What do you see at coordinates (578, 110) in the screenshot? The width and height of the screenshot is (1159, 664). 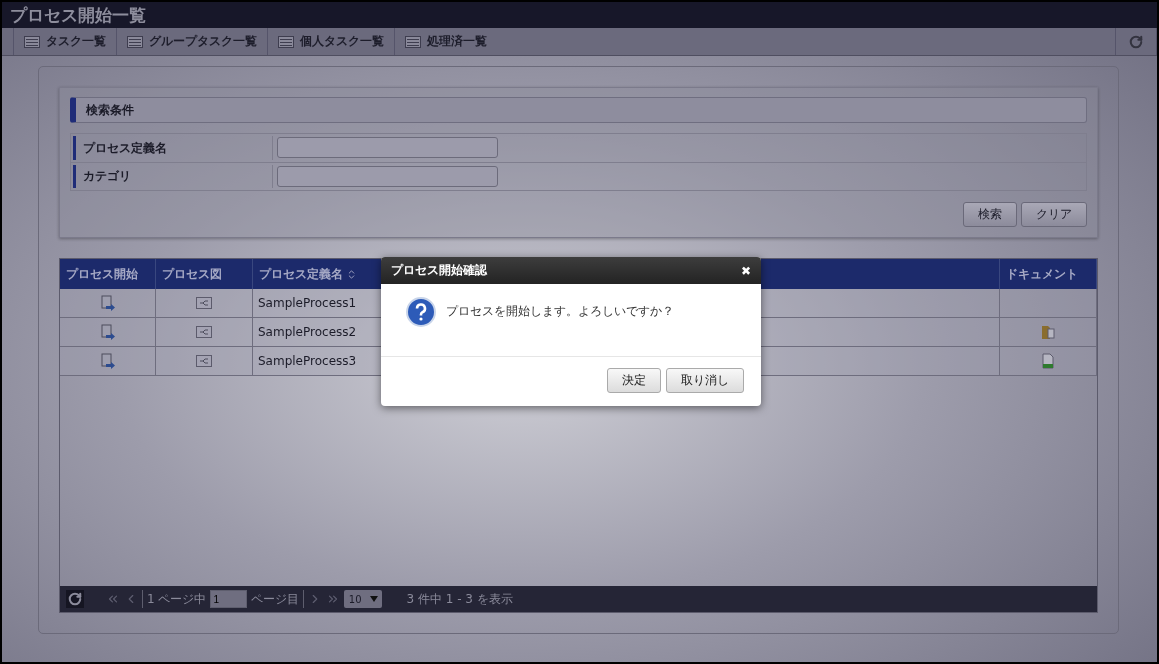 I see `section-heading: 検索条件` at bounding box center [578, 110].